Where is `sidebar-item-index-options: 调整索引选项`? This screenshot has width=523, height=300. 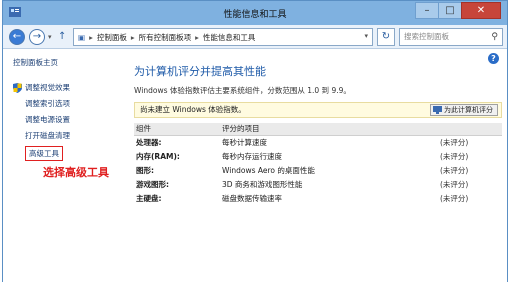 sidebar-item-index-options: 调整索引选项 is located at coordinates (68, 103).